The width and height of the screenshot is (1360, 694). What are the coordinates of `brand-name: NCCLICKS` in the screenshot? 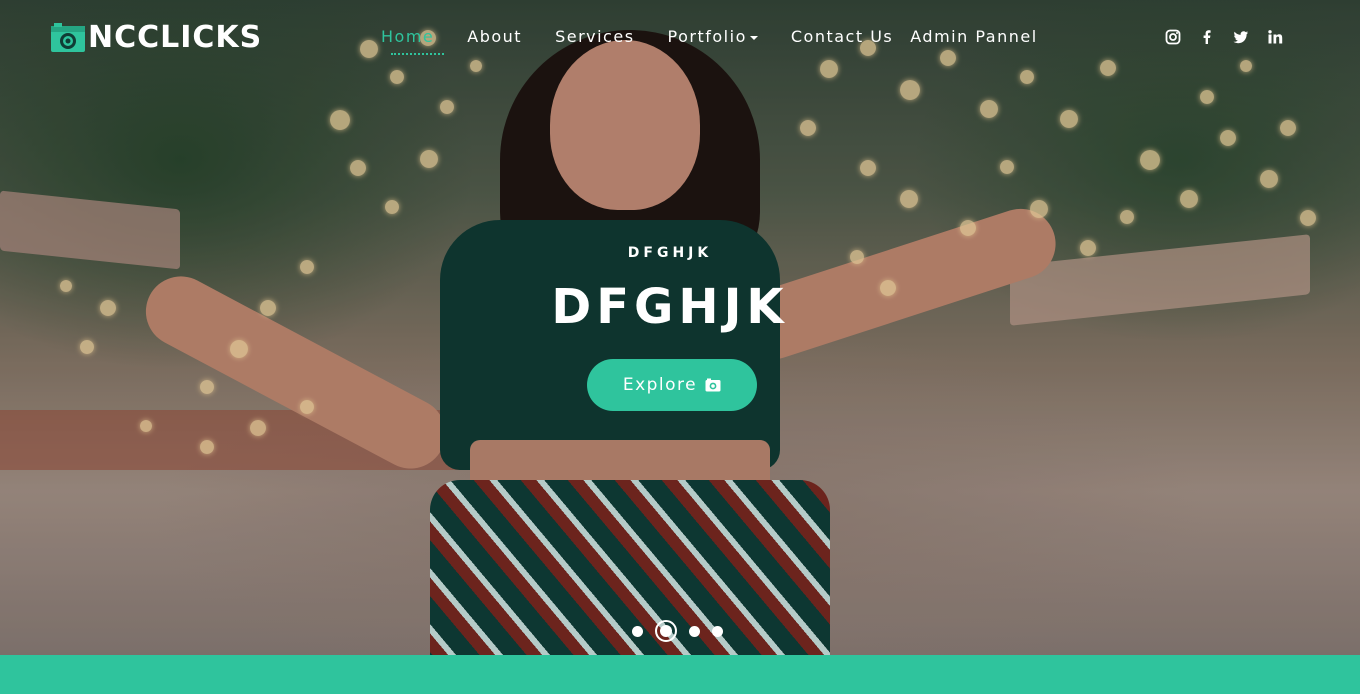 It's located at (175, 37).